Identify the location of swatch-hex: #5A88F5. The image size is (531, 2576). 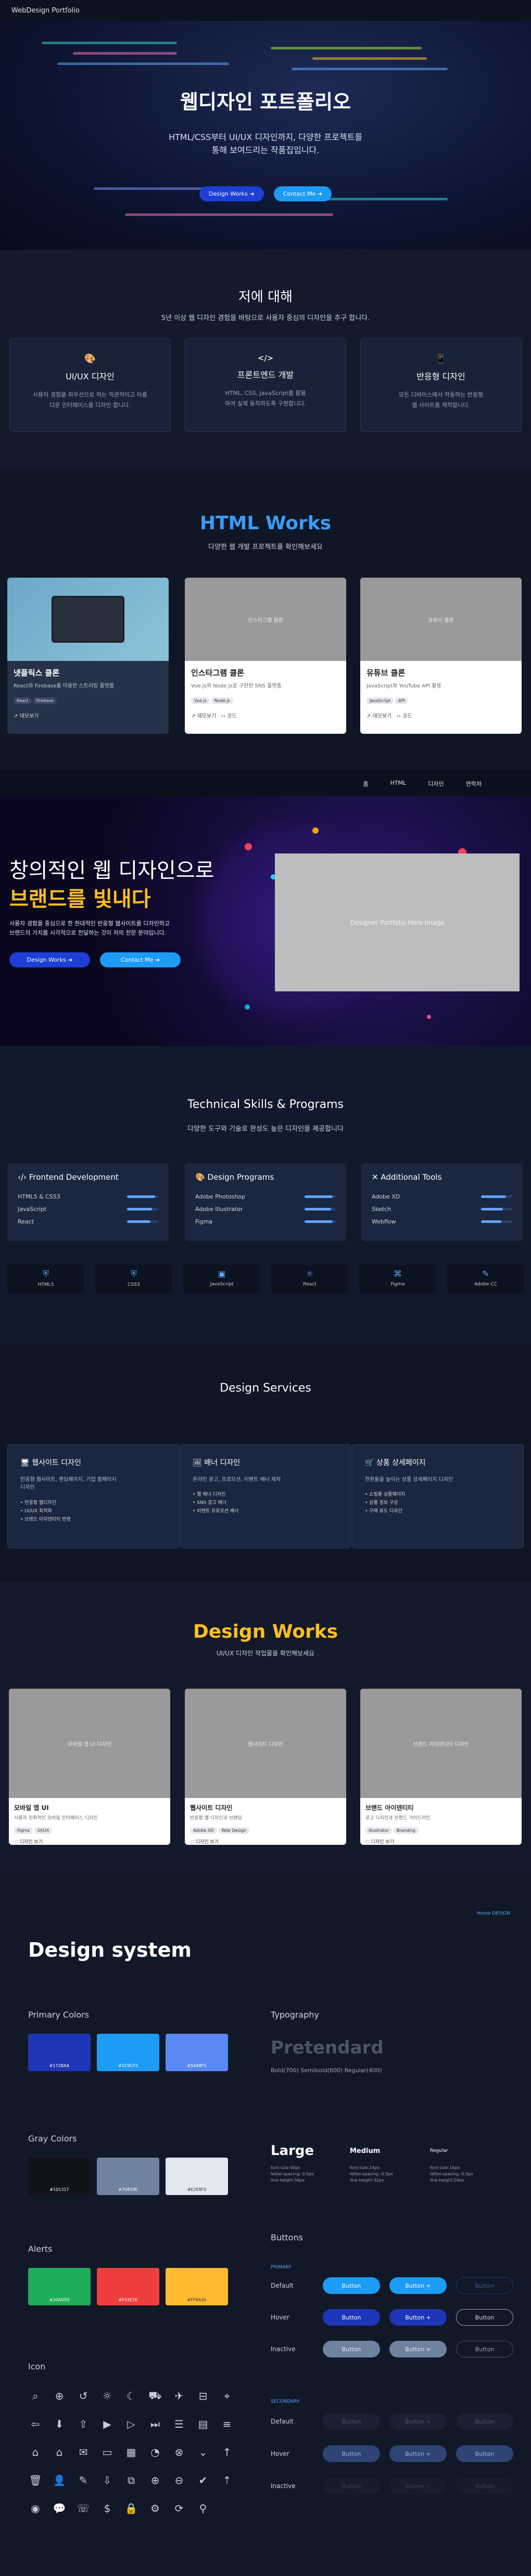
(197, 2065).